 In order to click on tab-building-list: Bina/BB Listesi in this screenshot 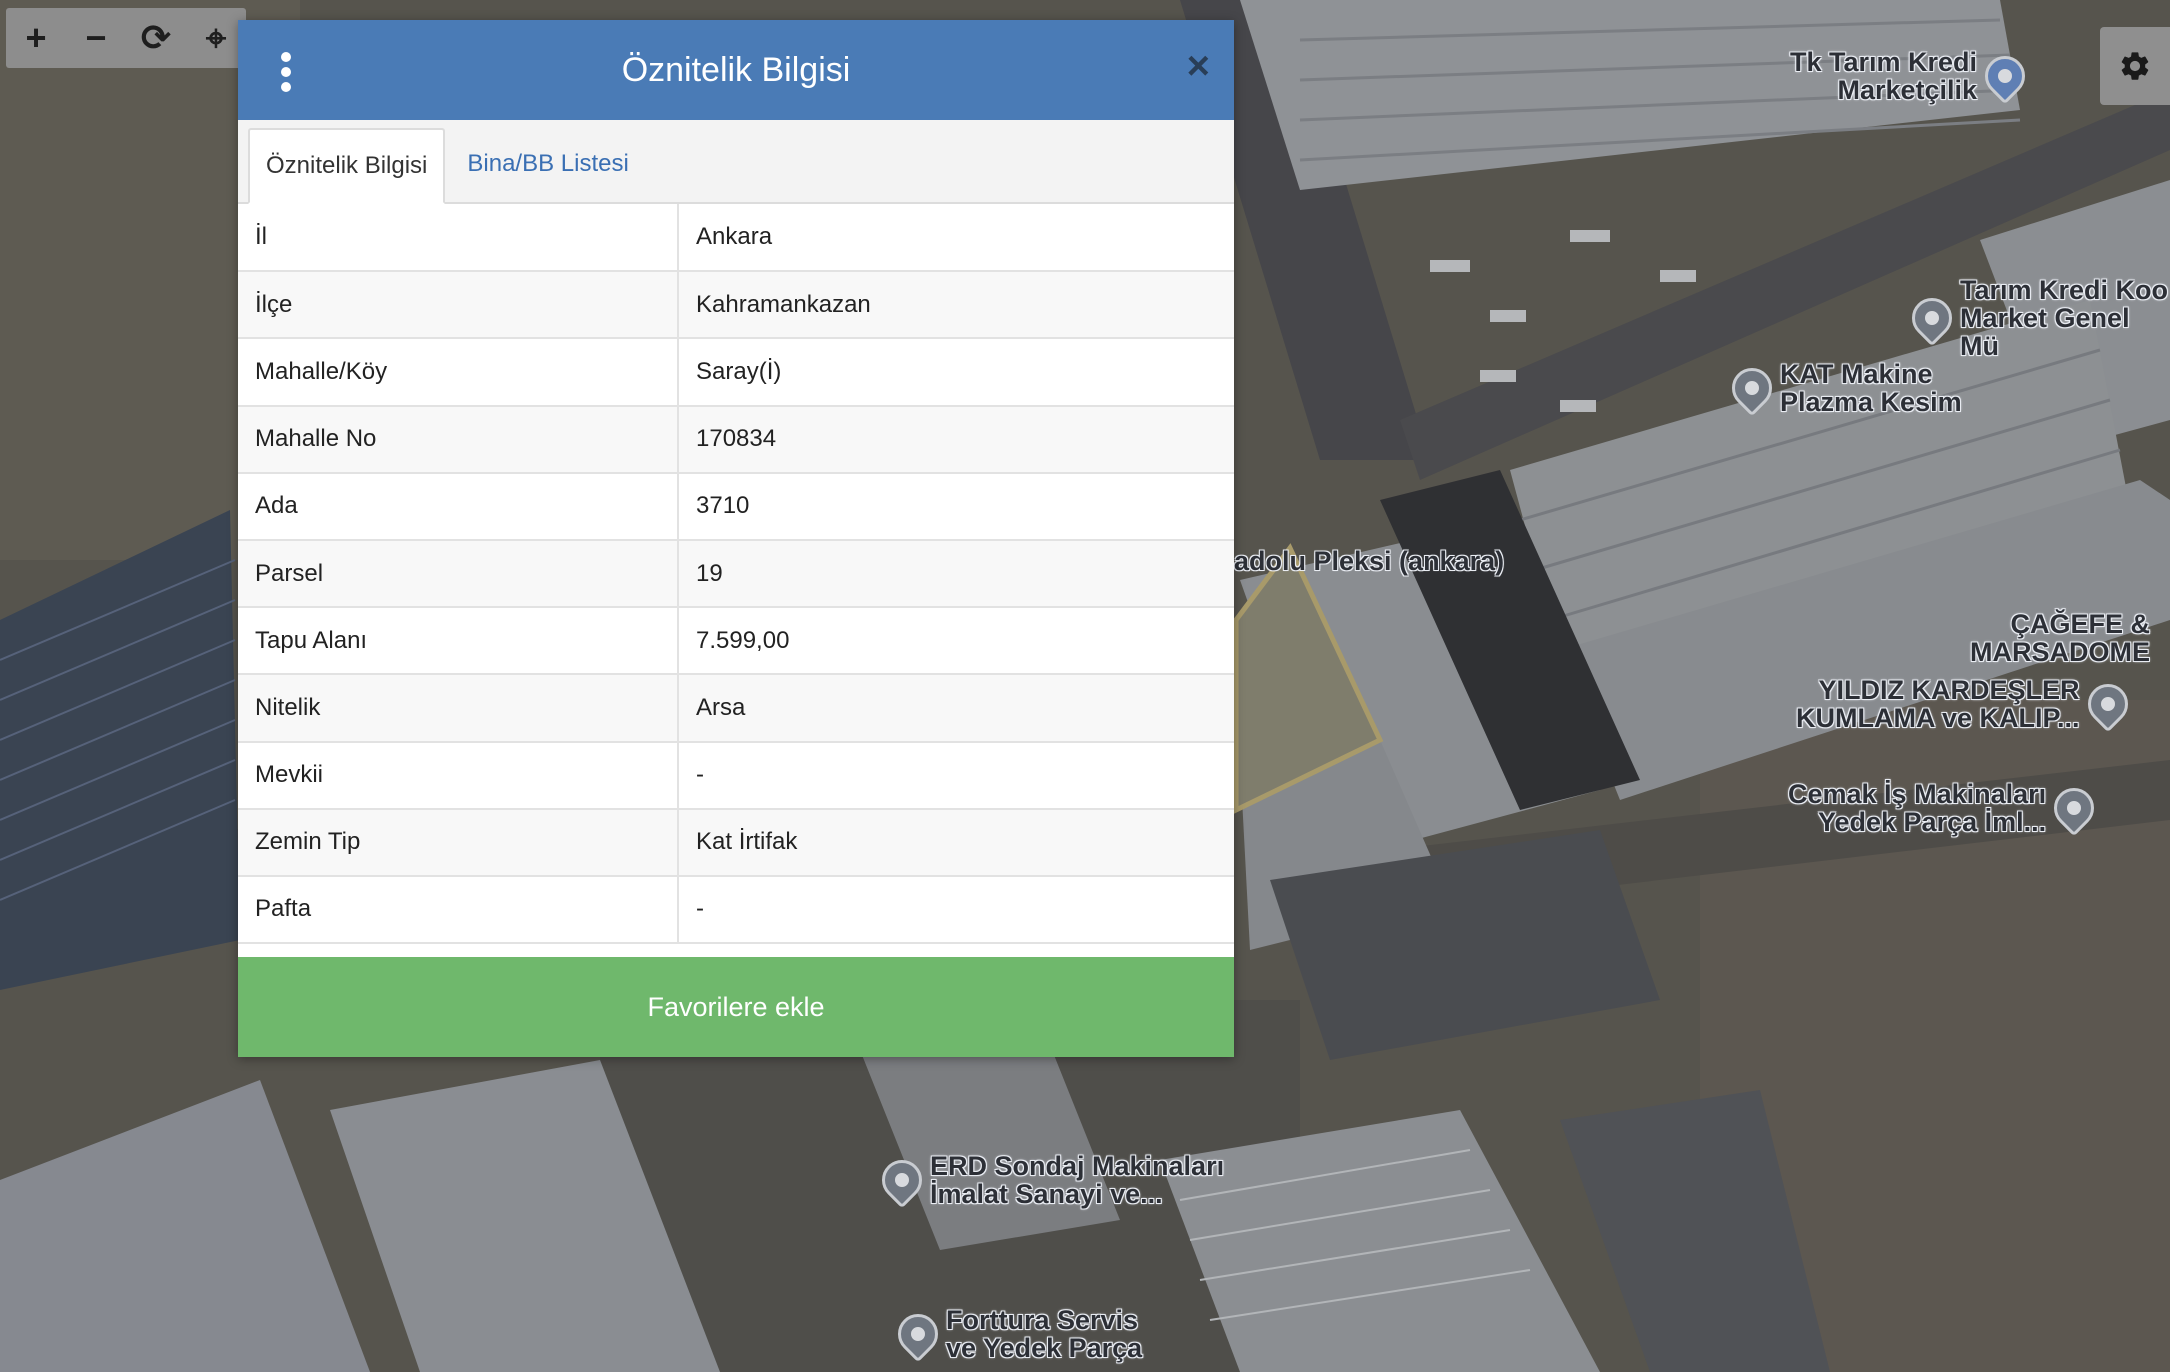, I will do `click(544, 164)`.